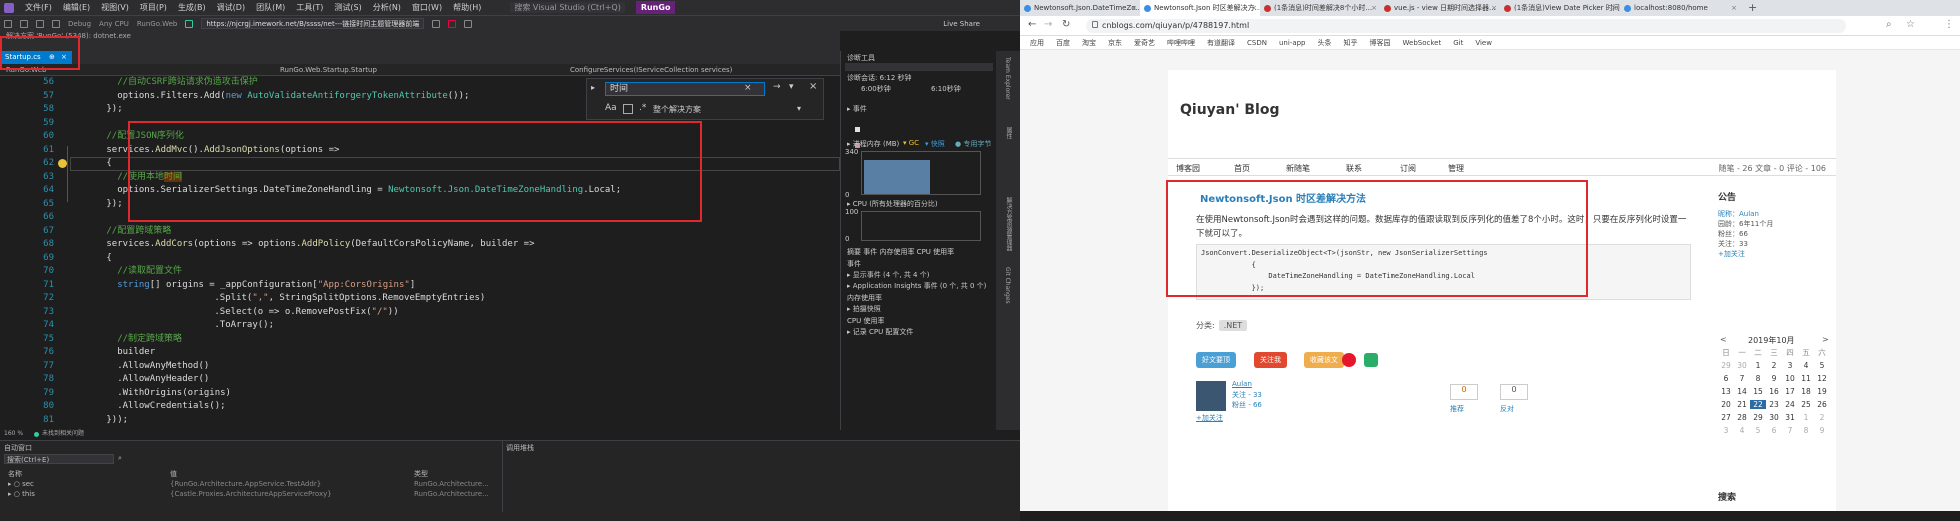 Image resolution: width=1960 pixels, height=521 pixels. Describe the element at coordinates (777, 87) in the screenshot. I see `find-next-icon: →` at that location.